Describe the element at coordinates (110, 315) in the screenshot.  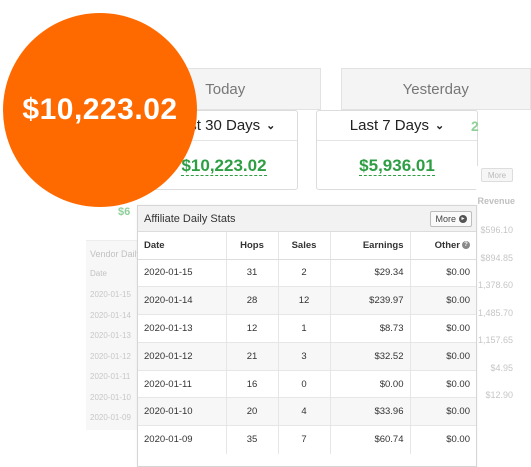
I see `vendor-date: 2020-01-14` at that location.